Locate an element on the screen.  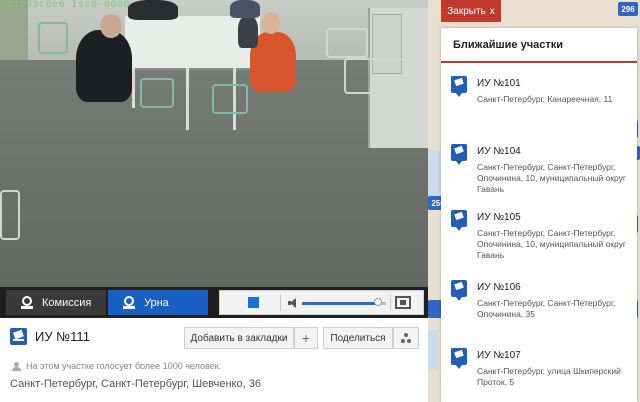
close-button-label: Закрыть is located at coordinates (466, 11).